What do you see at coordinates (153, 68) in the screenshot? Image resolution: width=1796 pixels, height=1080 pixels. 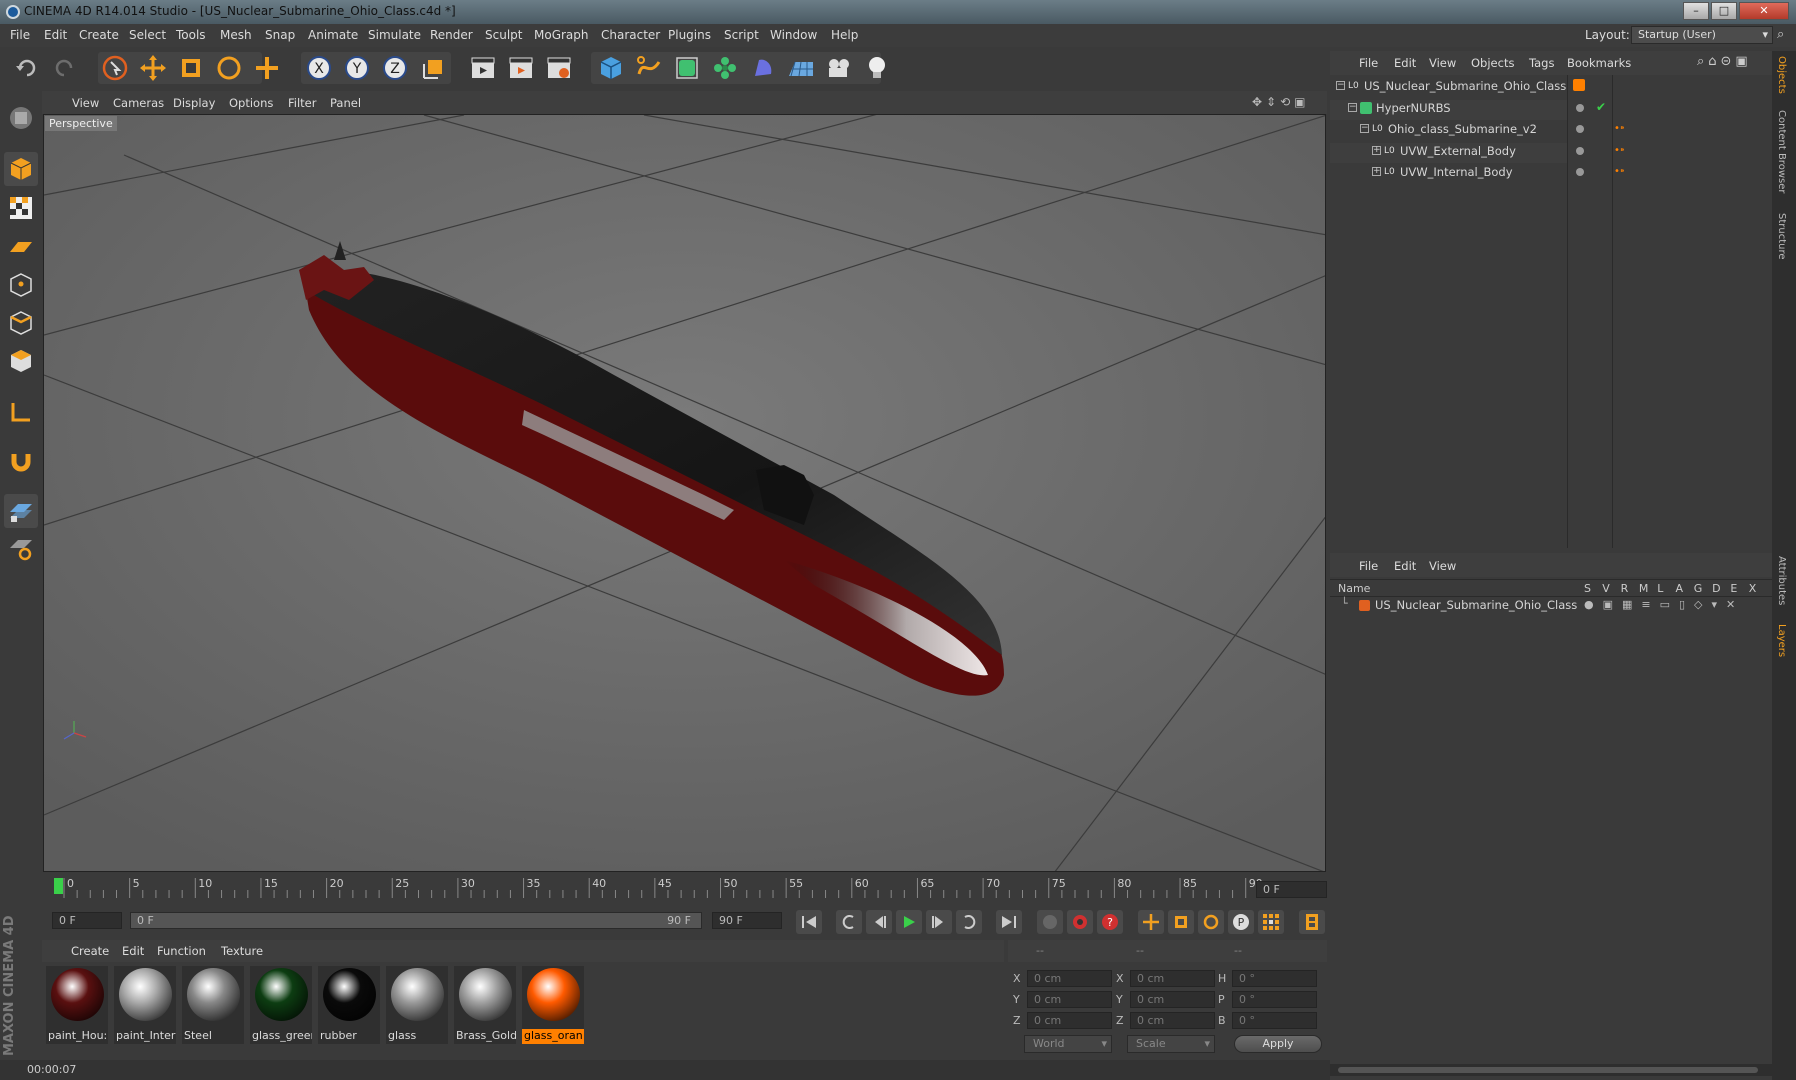 I see `move-tool-button` at bounding box center [153, 68].